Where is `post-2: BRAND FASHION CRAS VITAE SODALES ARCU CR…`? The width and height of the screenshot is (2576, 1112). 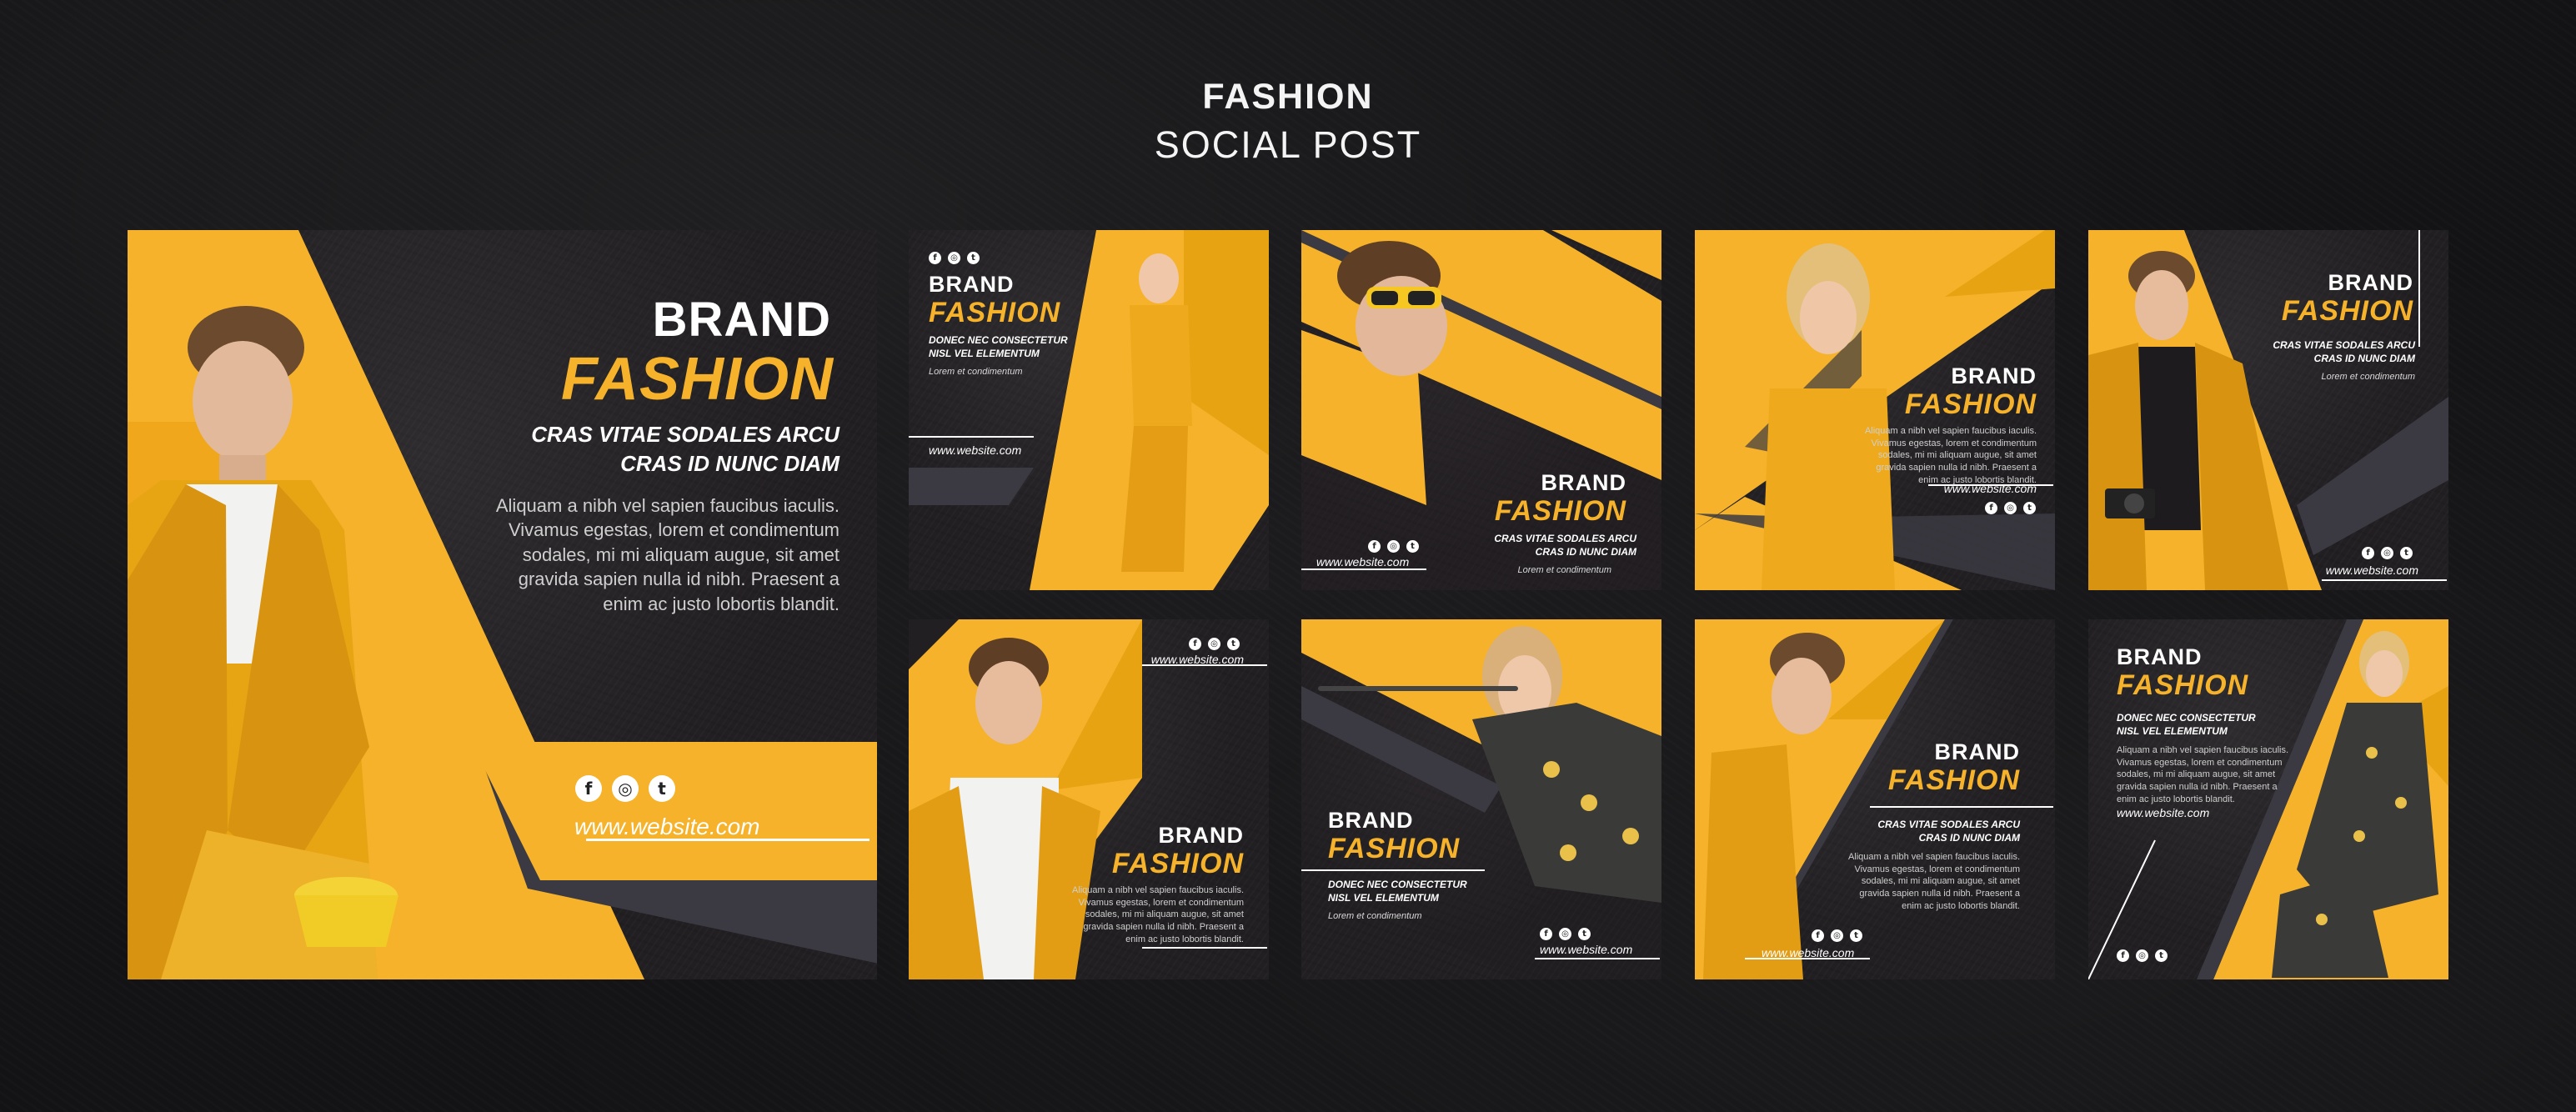
post-2: BRAND FASHION CRAS VITAE SODALES ARCU CR… is located at coordinates (1481, 410).